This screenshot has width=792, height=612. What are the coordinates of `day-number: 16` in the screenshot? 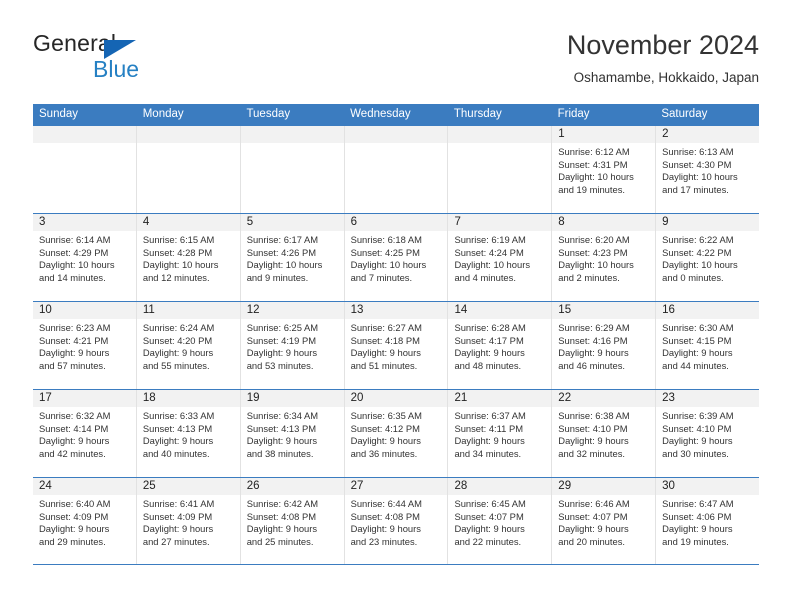 It's located at (708, 310).